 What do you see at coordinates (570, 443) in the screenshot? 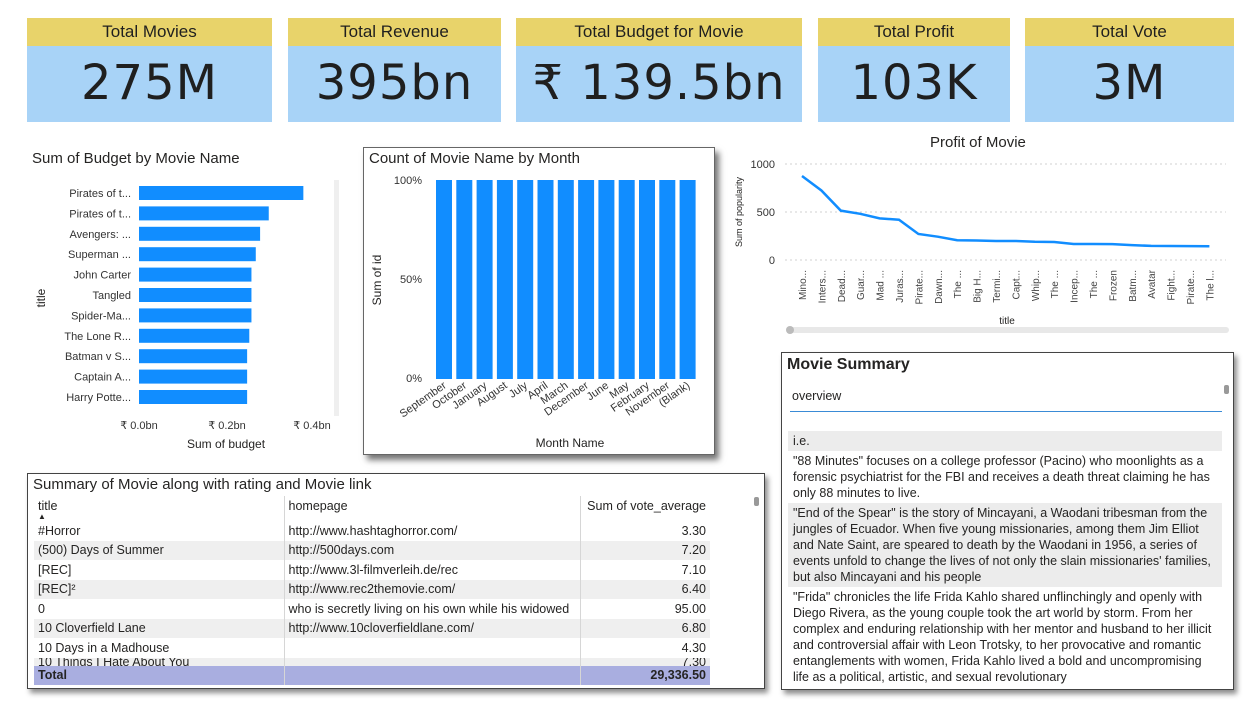
I see `month-x-axis-title: Month Name` at bounding box center [570, 443].